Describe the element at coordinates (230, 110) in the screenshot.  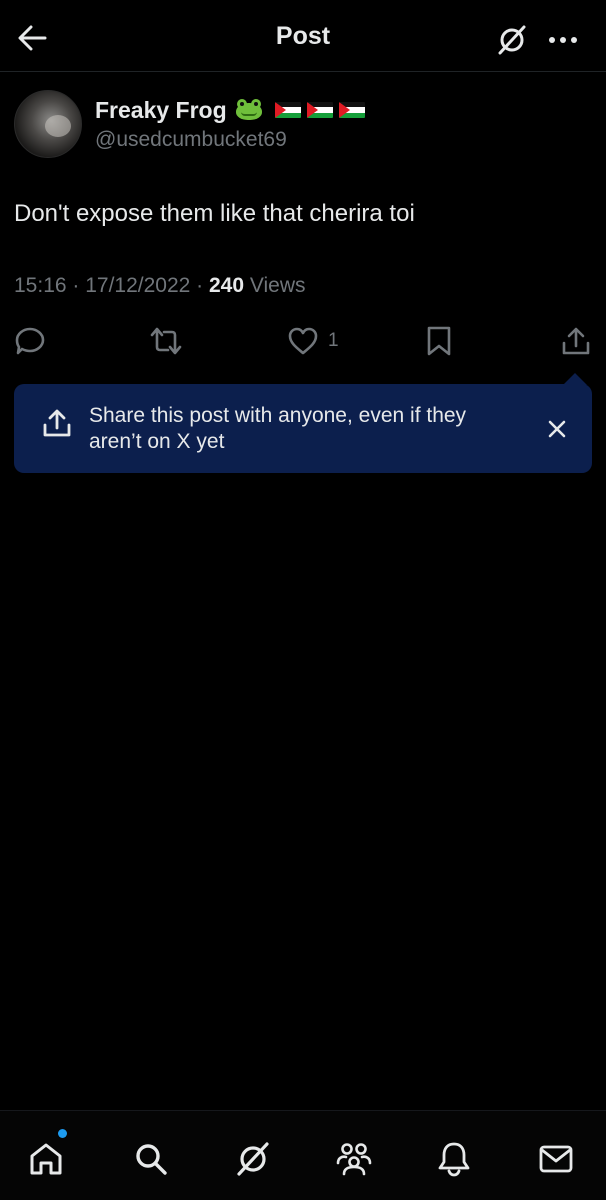
I see `display-name-row: Freaky Frog` at that location.